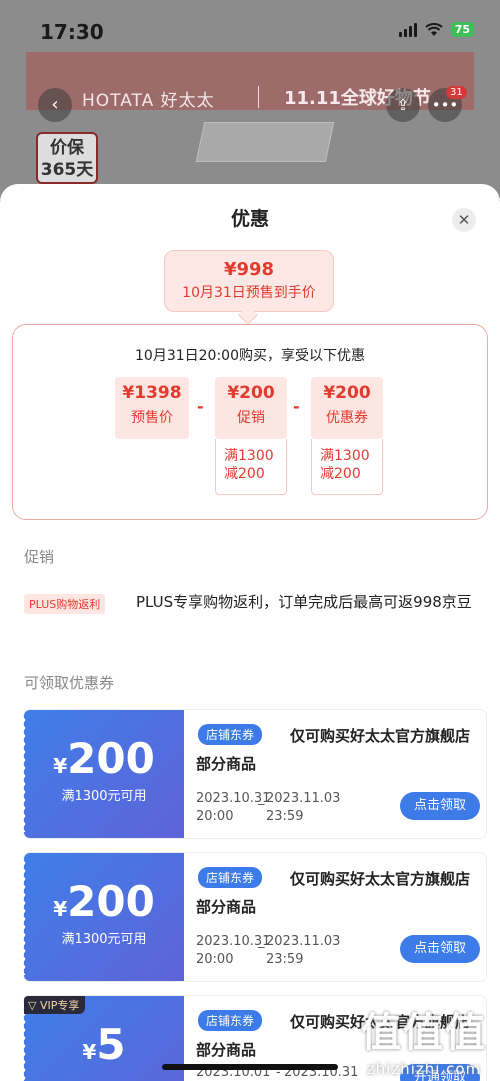 The image size is (500, 1081). I want to click on promotion-condition: 满1300 减200, so click(251, 467).